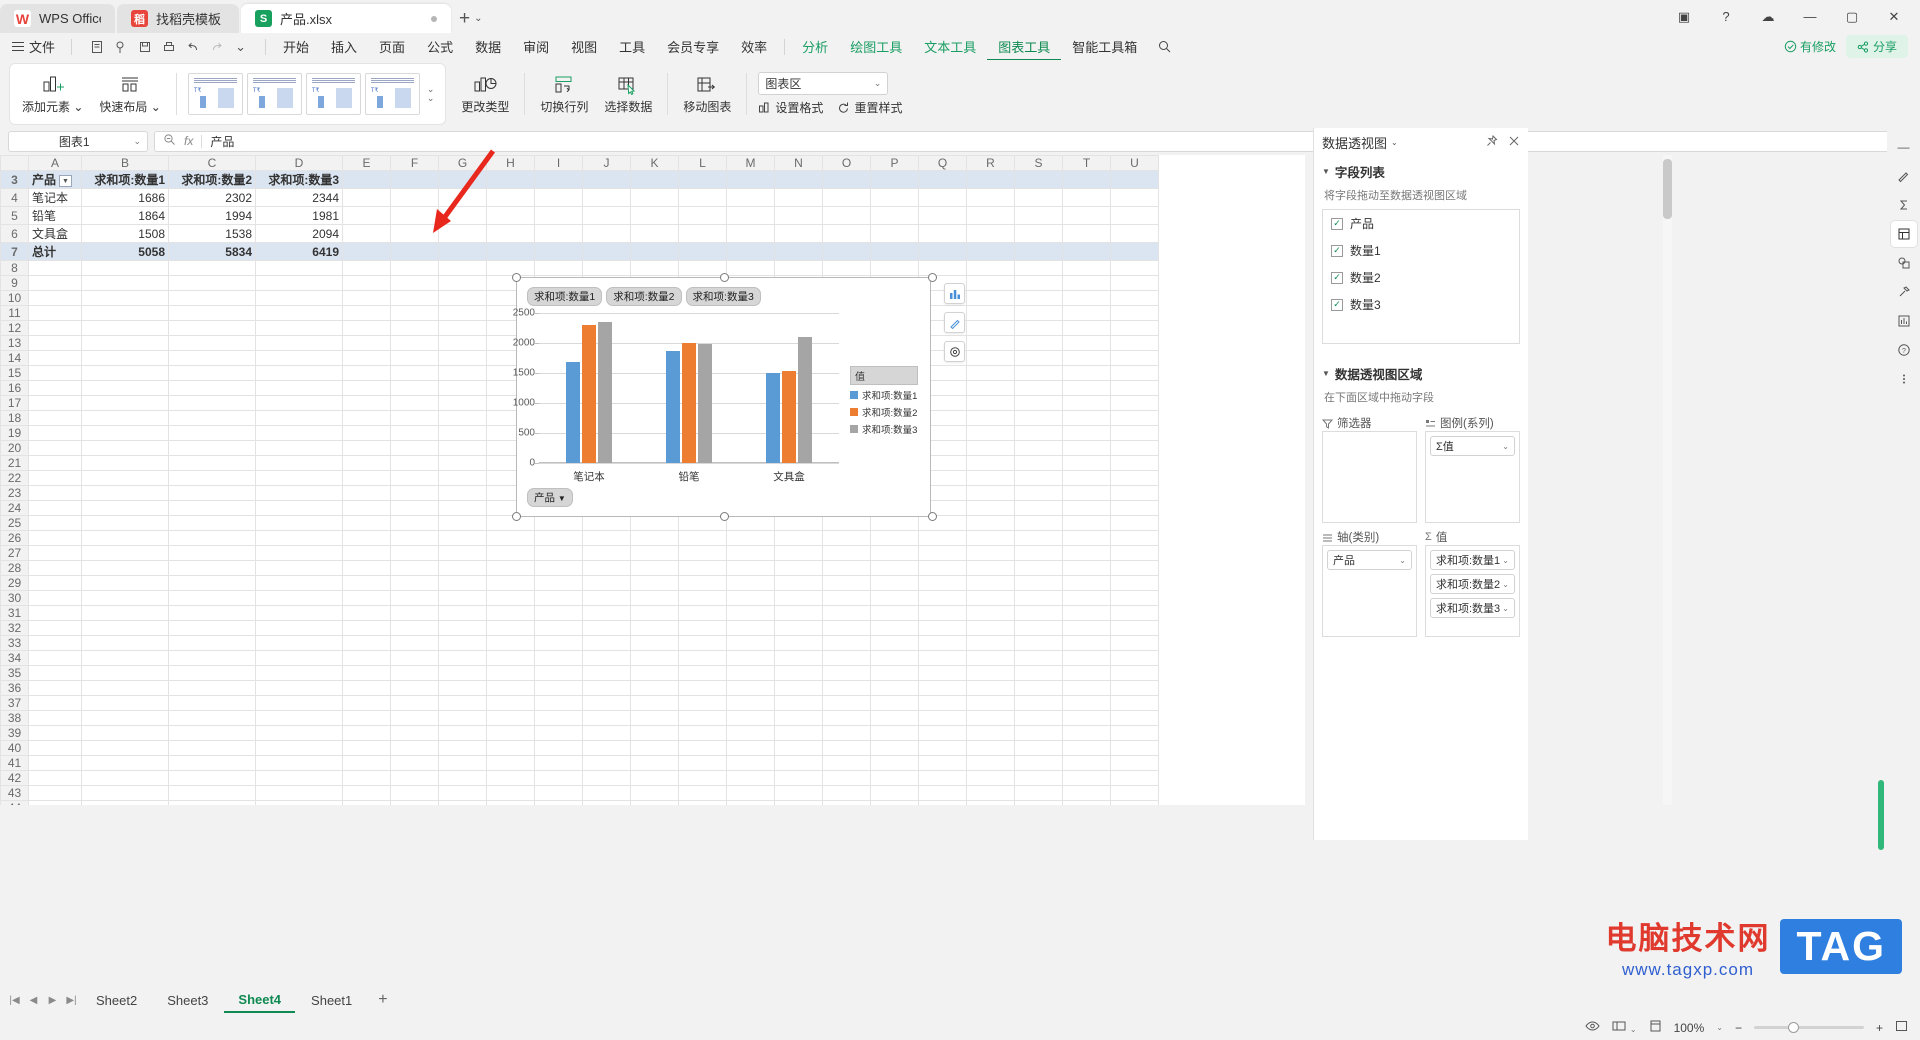 The height and width of the screenshot is (1040, 1920). What do you see at coordinates (14, 463) in the screenshot?
I see `row-header: 21` at bounding box center [14, 463].